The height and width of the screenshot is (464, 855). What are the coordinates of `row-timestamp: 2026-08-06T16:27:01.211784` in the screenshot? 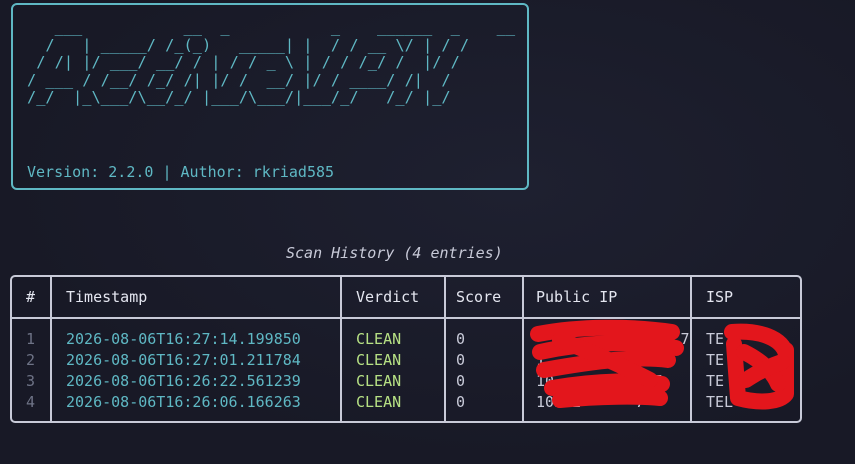 It's located at (183, 360).